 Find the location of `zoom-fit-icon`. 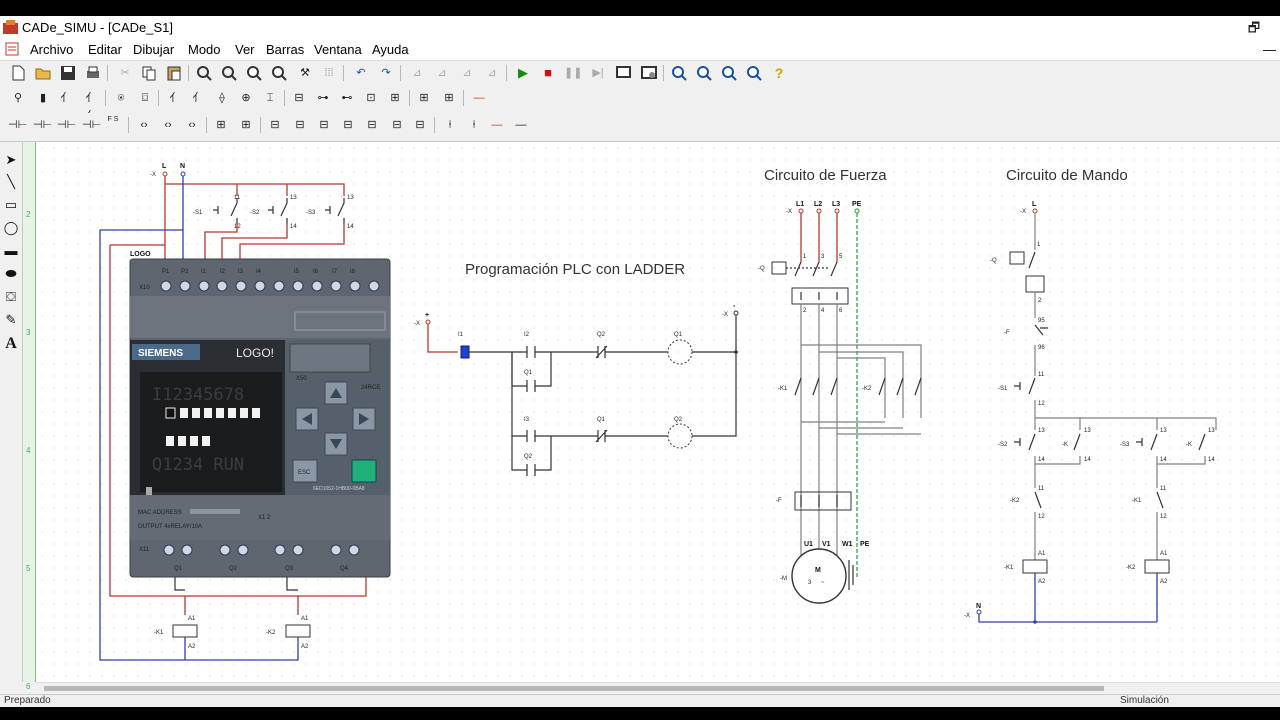

zoom-fit-icon is located at coordinates (729, 73).